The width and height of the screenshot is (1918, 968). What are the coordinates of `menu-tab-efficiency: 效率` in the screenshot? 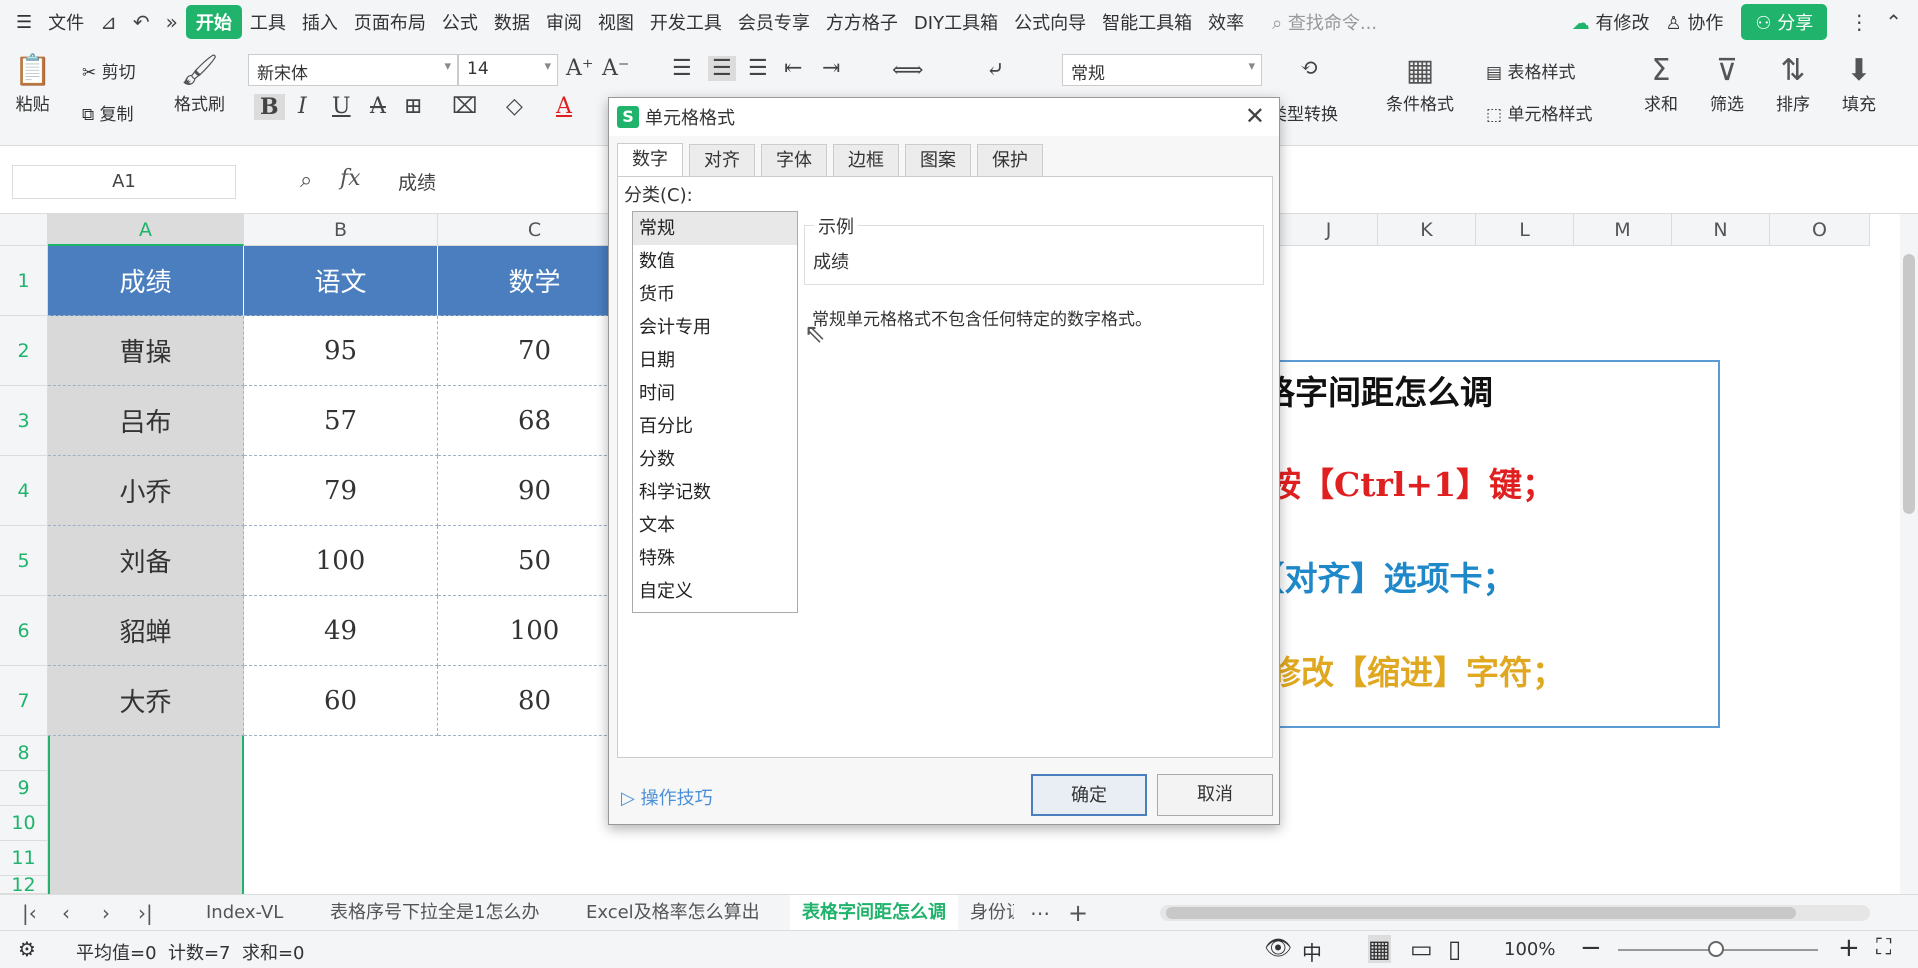 It's located at (1226, 22).